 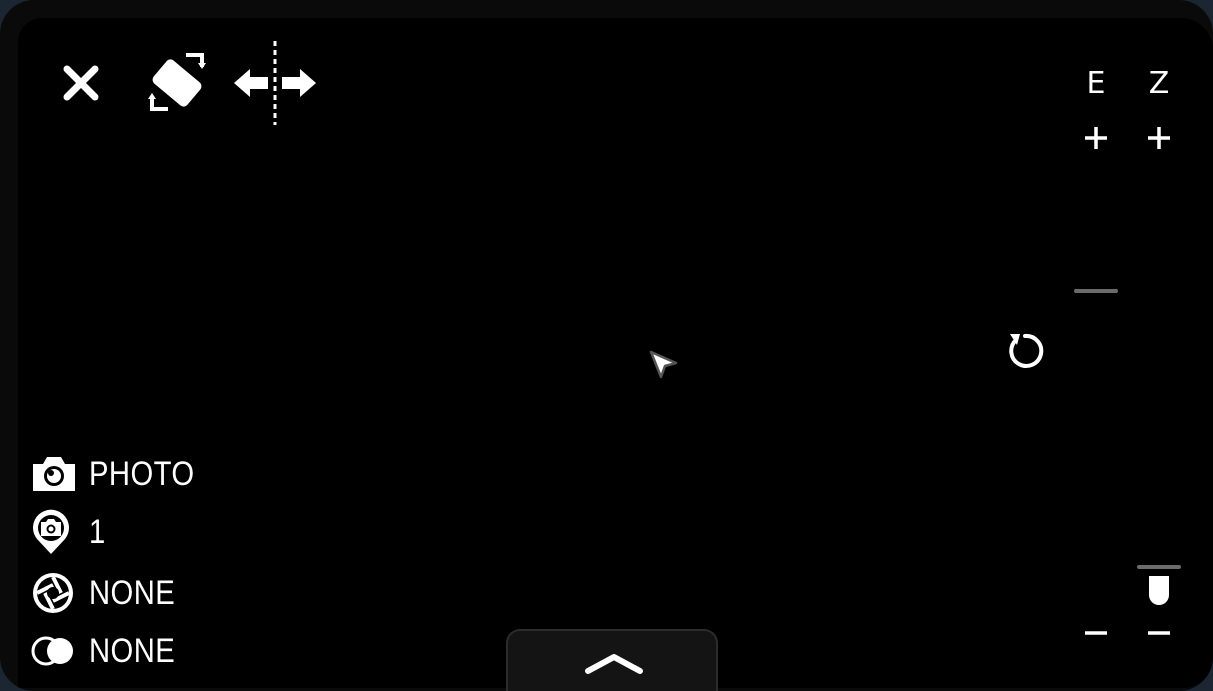 I want to click on zoom-slider-track-top, so click(x=1159, y=567).